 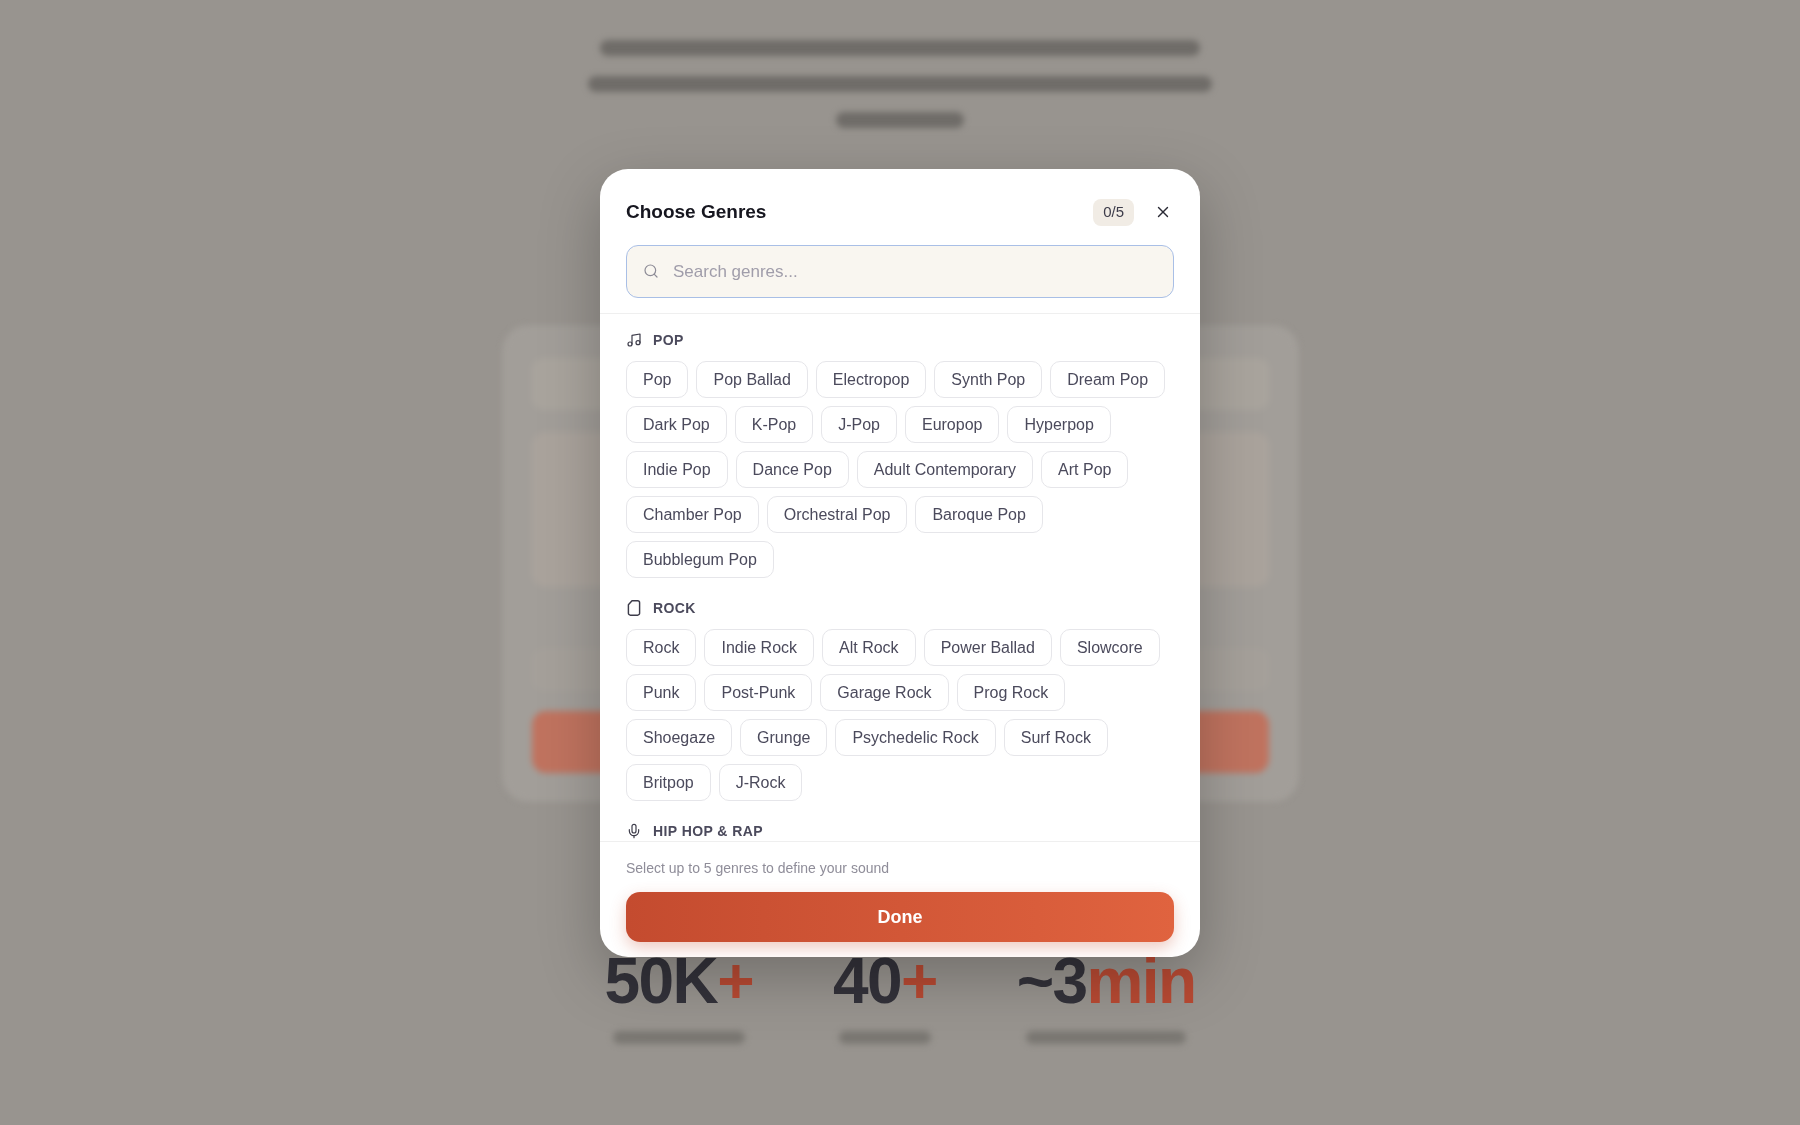 What do you see at coordinates (774, 424) in the screenshot?
I see `genre-chip: K-Pop` at bounding box center [774, 424].